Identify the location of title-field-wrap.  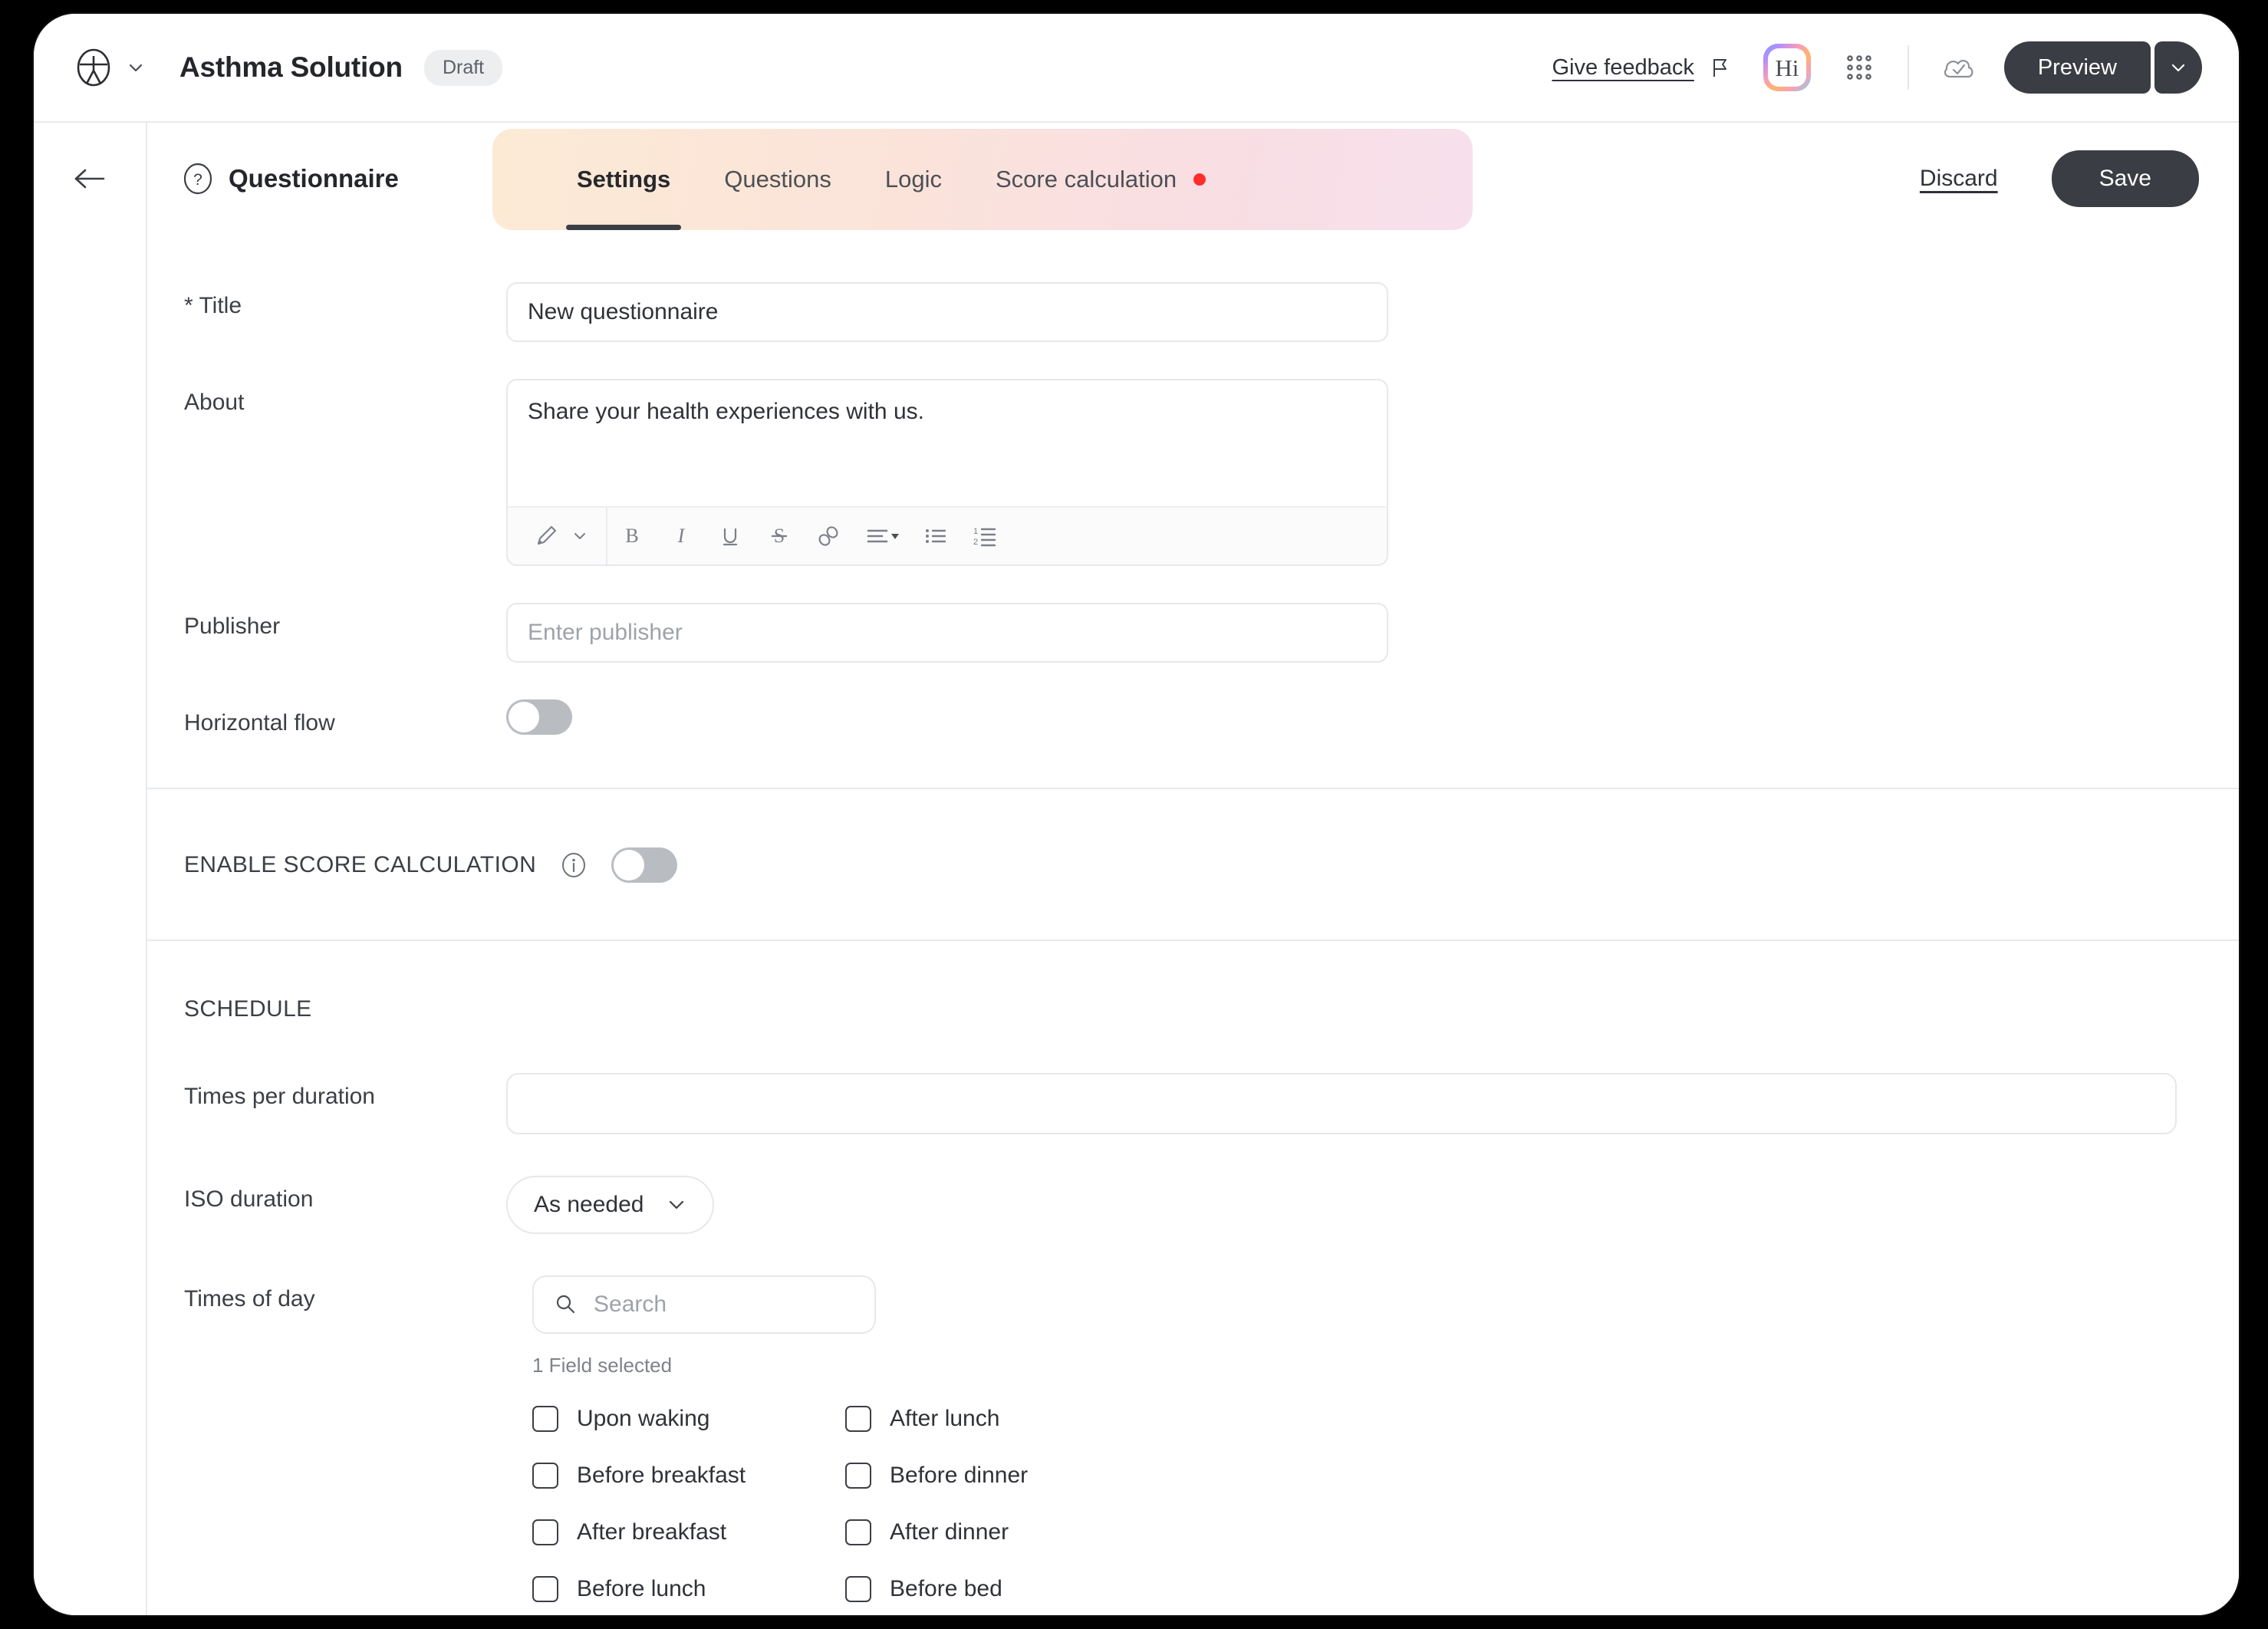
(1373, 312).